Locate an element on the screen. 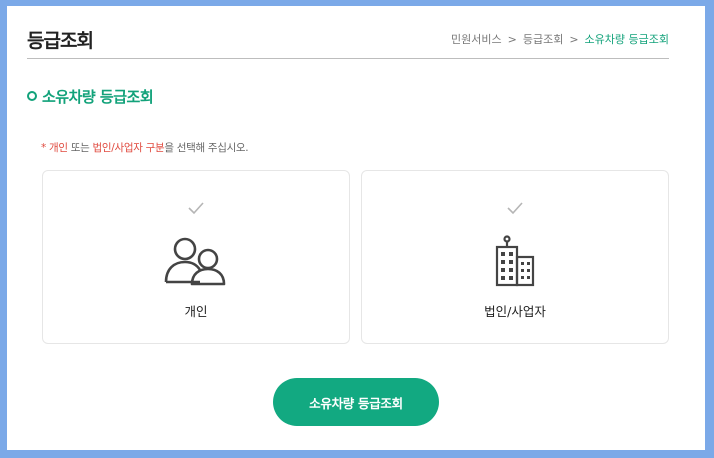 The height and width of the screenshot is (458, 714). ring-bullet-icon is located at coordinates (32, 96).